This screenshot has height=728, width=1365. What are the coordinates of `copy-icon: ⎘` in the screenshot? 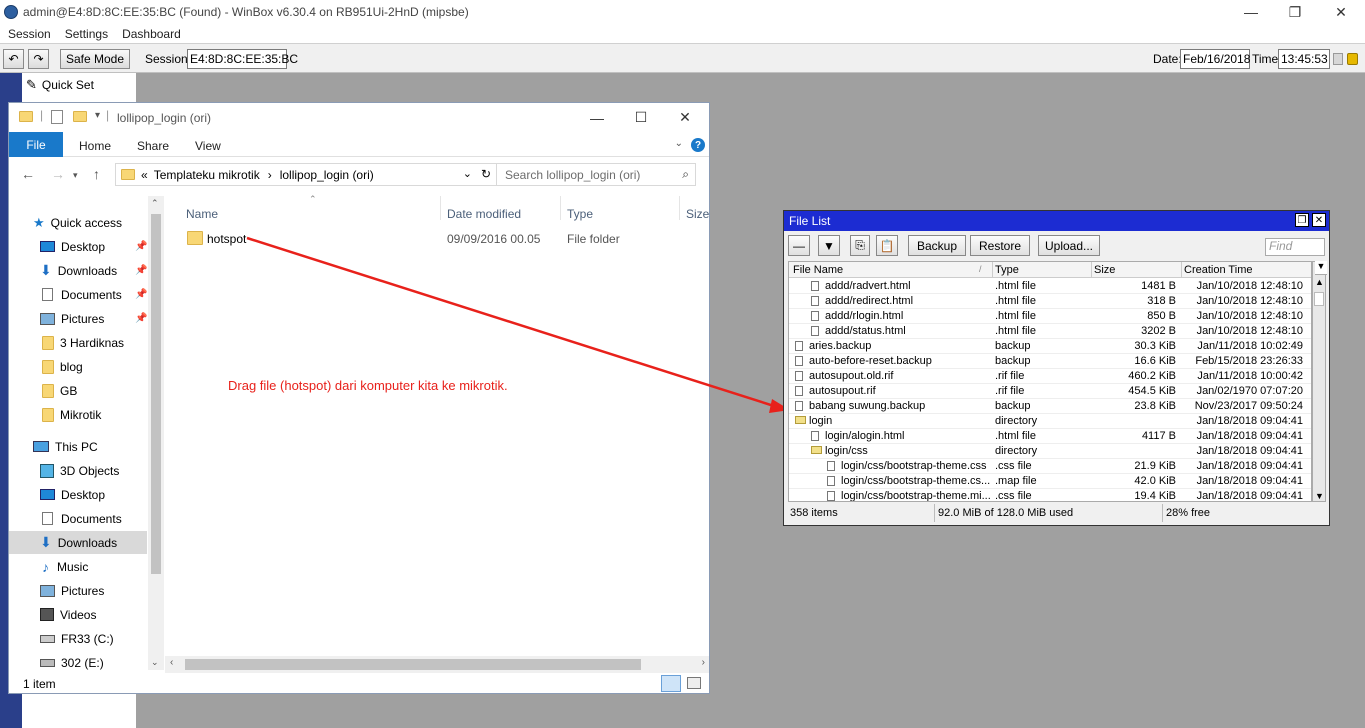 It's located at (860, 245).